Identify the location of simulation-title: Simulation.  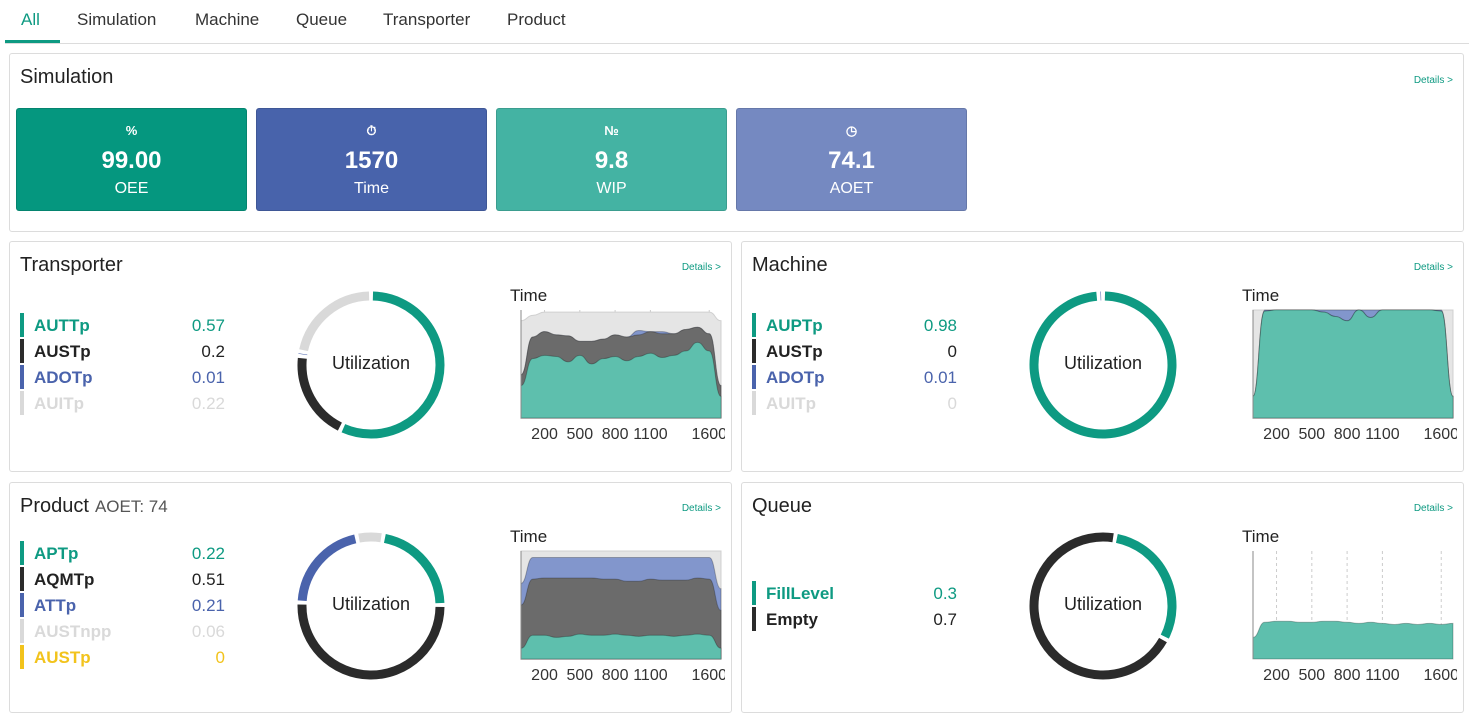
(67, 77).